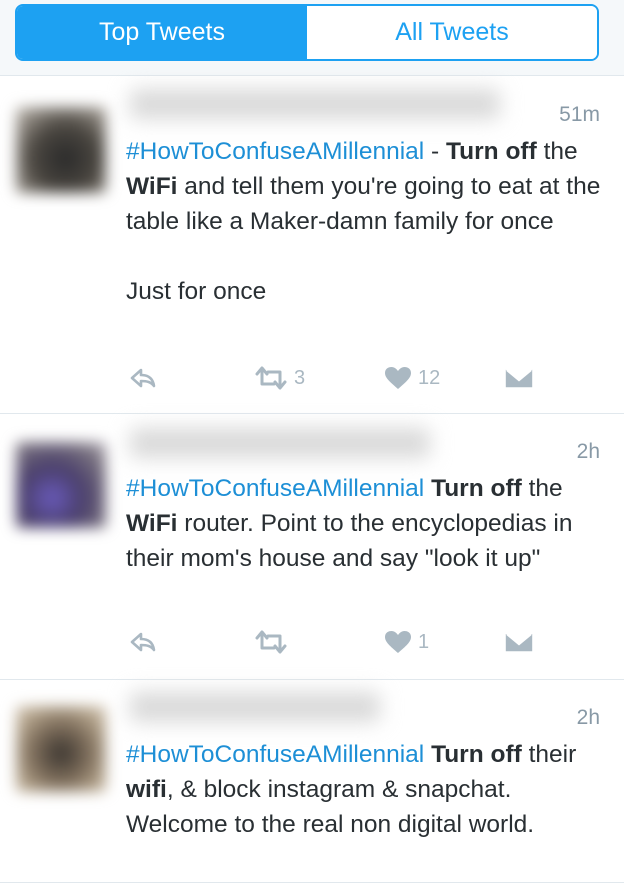 This screenshot has width=624, height=885. Describe the element at coordinates (162, 32) in the screenshot. I see `tab-top-tweets: Top Tweets` at that location.